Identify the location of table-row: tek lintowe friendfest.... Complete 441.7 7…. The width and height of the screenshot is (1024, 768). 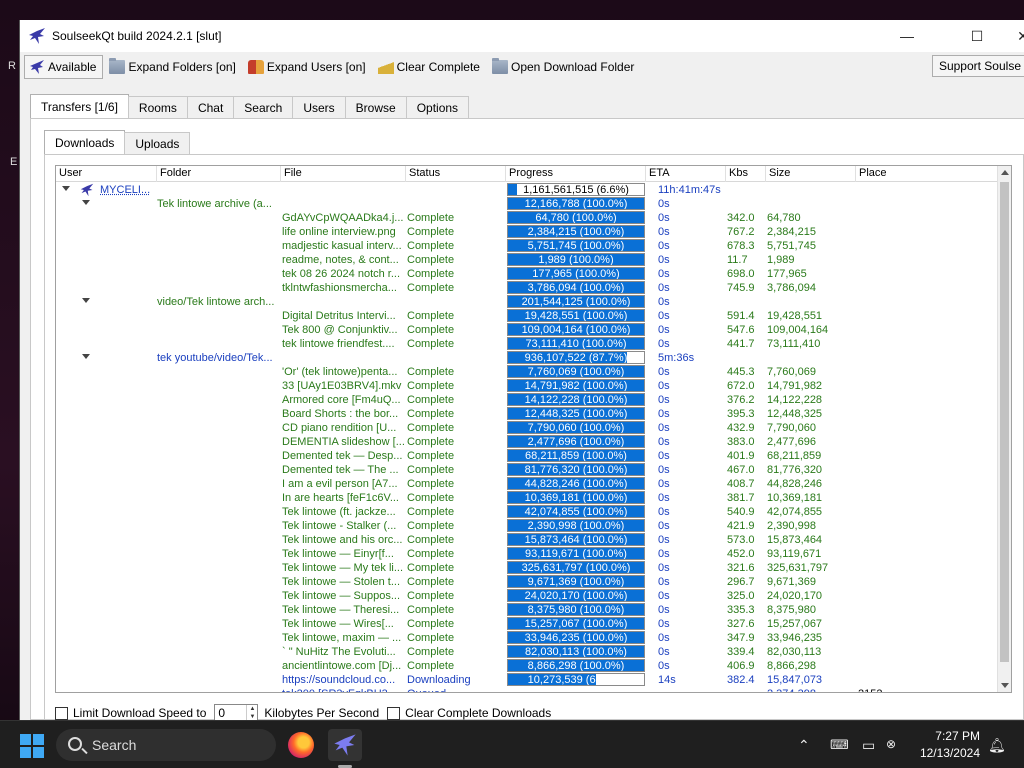
(527, 344).